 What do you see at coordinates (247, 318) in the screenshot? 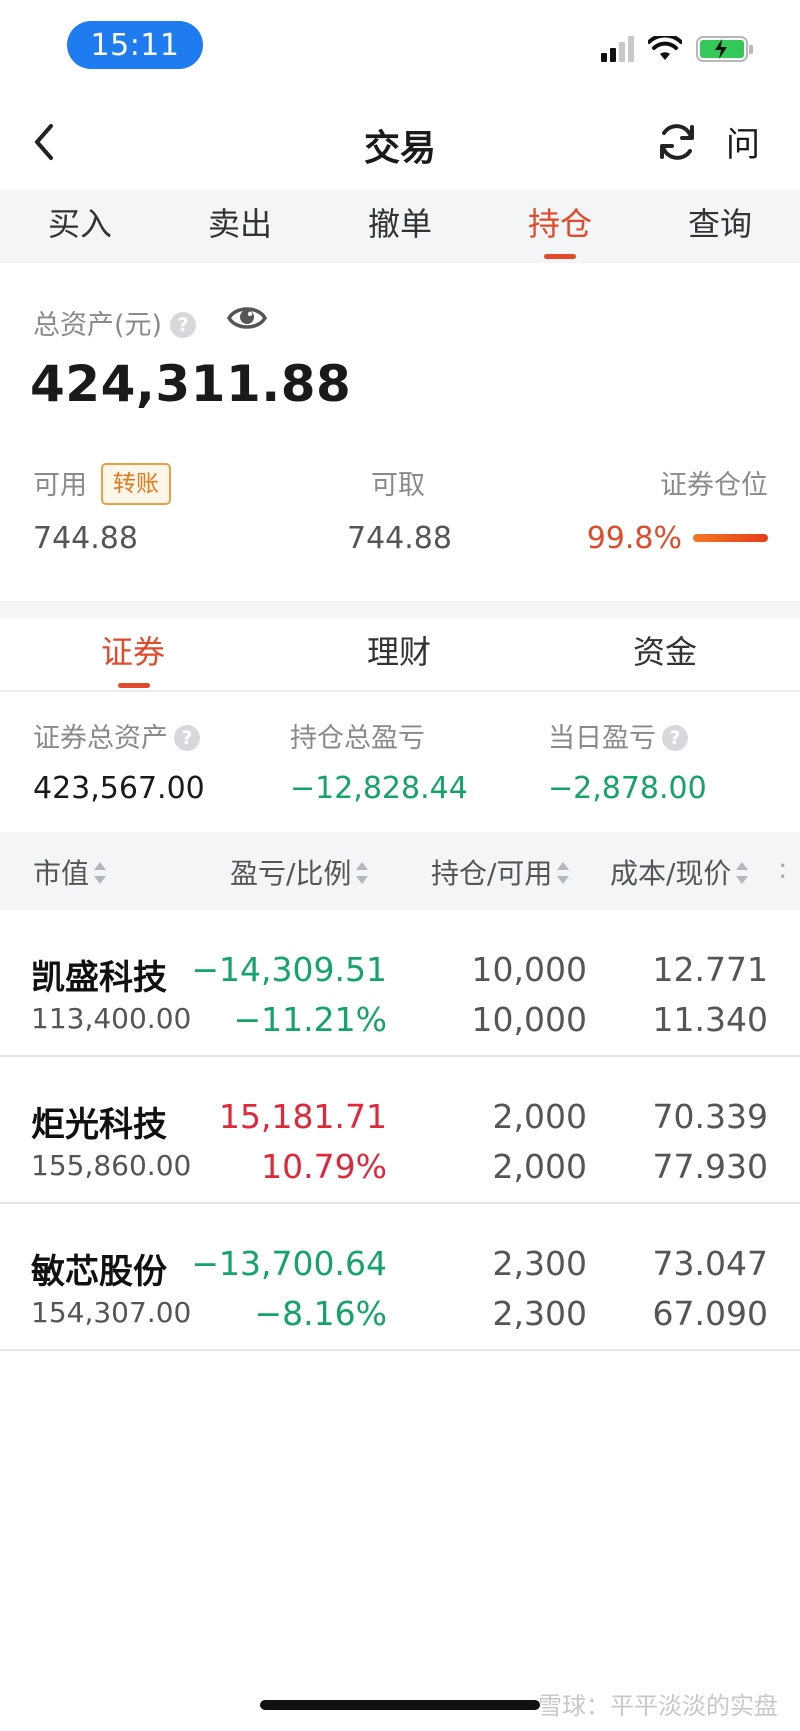
I see `eye-icon` at bounding box center [247, 318].